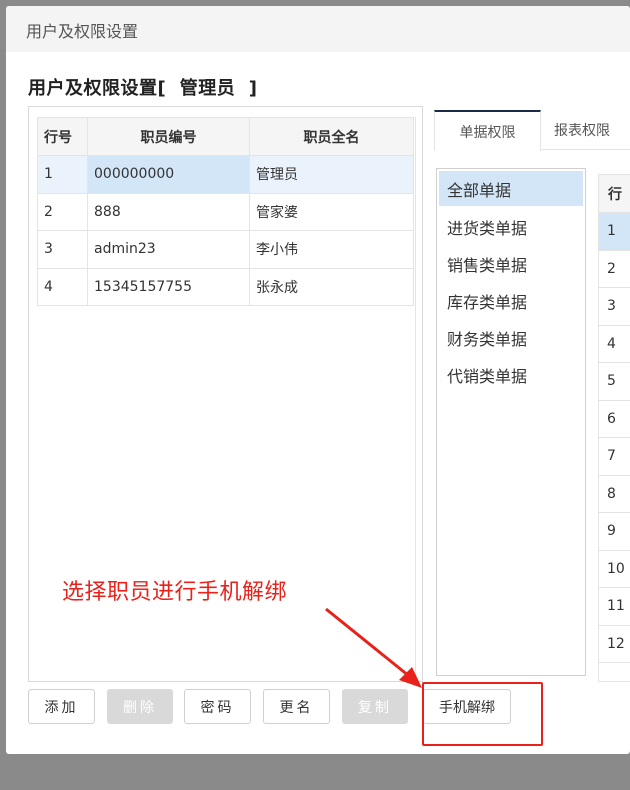 The image size is (630, 790). What do you see at coordinates (614, 569) in the screenshot?
I see `table-row: 10` at bounding box center [614, 569].